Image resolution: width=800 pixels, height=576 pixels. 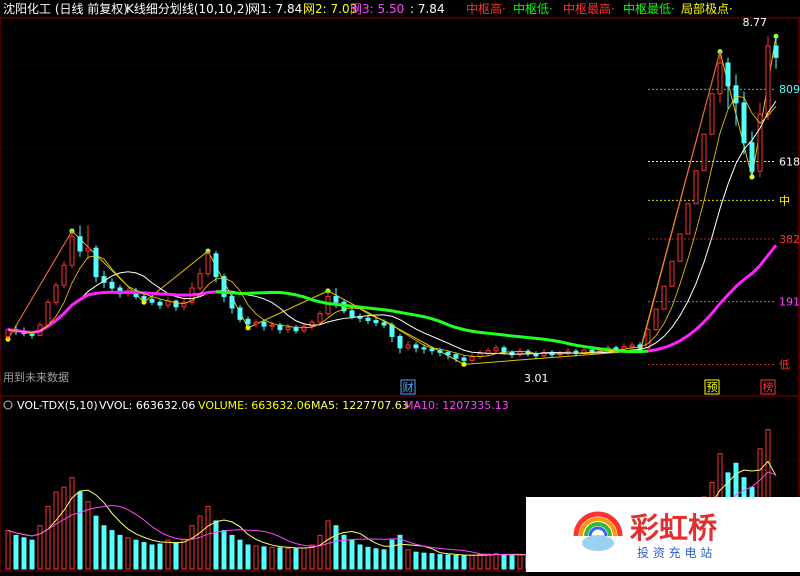 What do you see at coordinates (784, 364) in the screenshot?
I see `fib-label: 低` at bounding box center [784, 364].